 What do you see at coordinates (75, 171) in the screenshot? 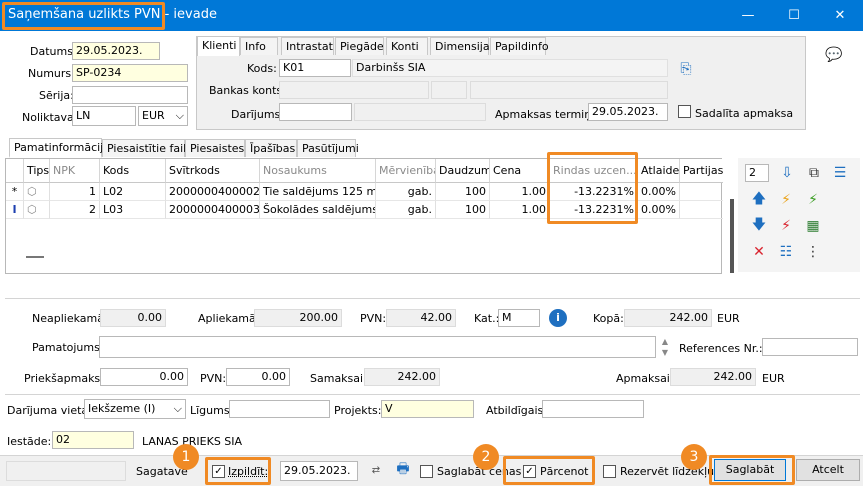
I see `col-npk: NPK` at bounding box center [75, 171].